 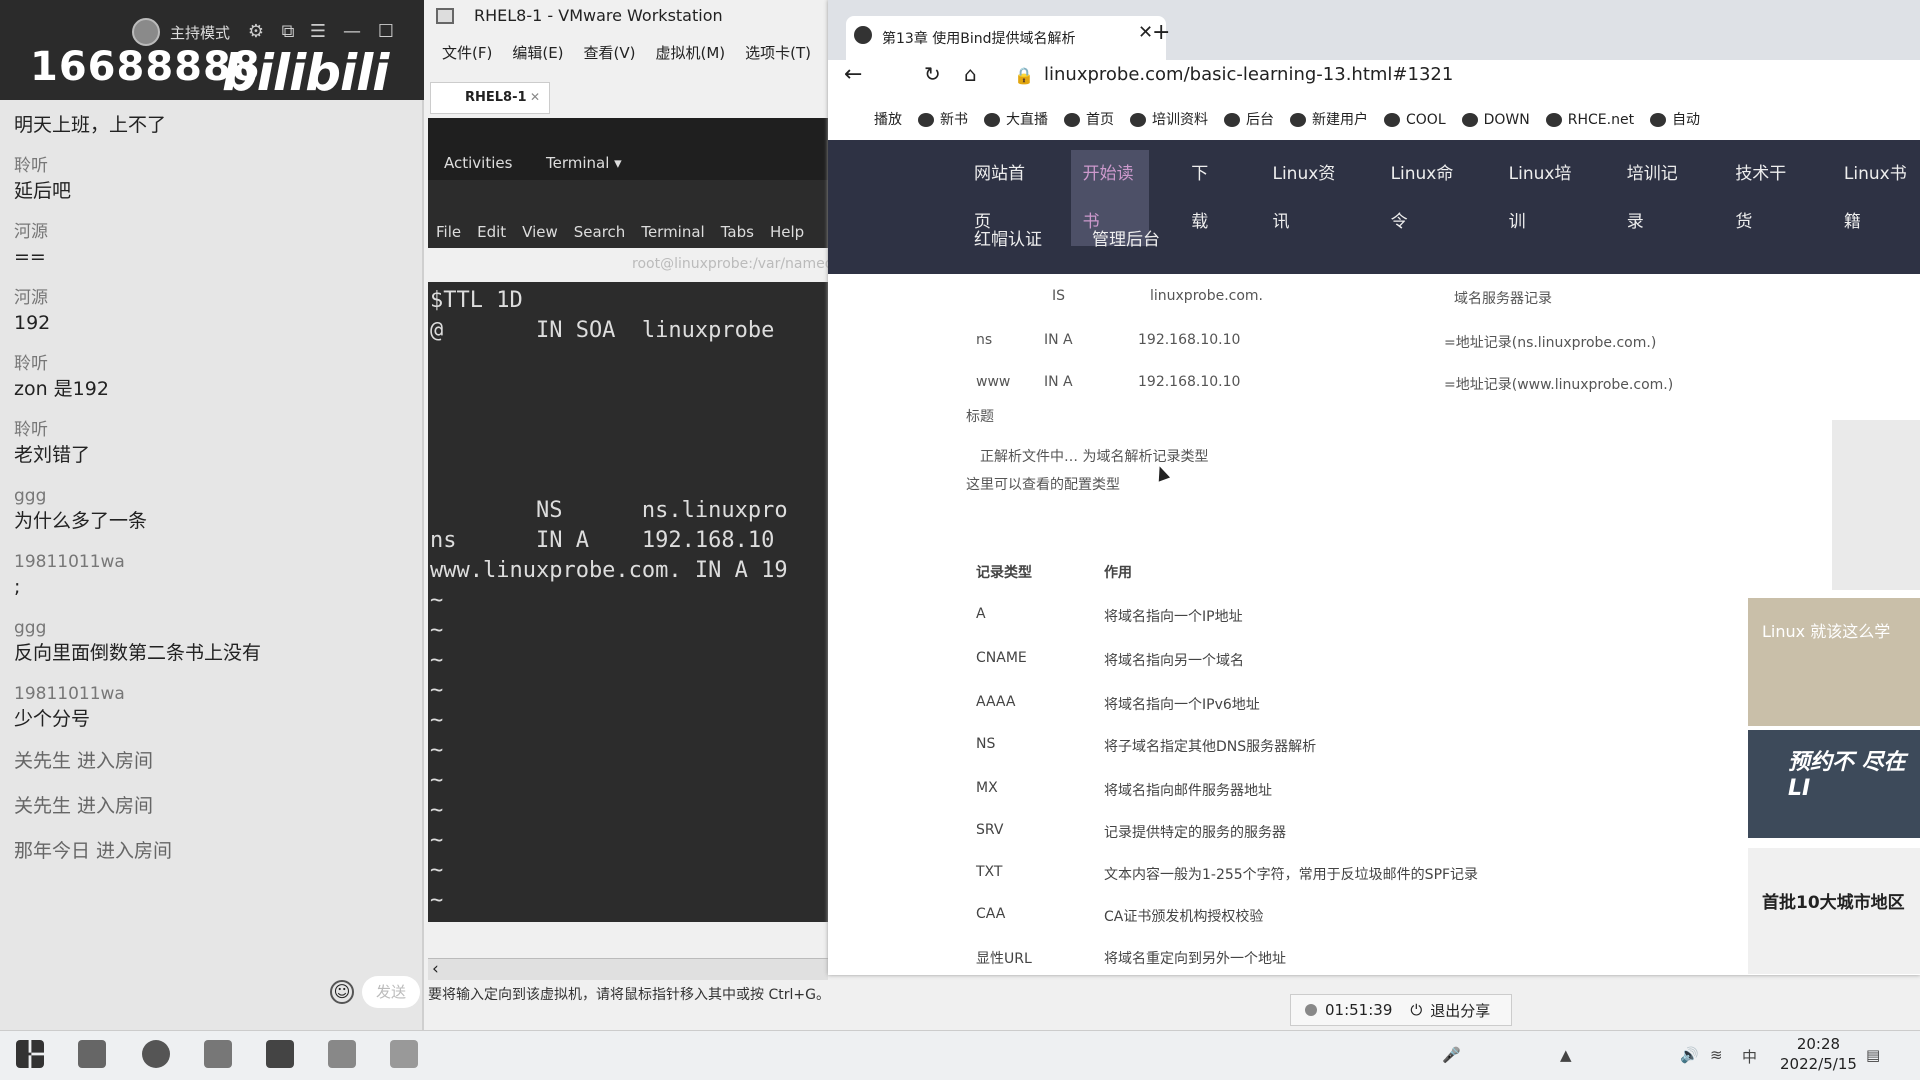 I want to click on host-mode-label: 主持模式, so click(x=200, y=32).